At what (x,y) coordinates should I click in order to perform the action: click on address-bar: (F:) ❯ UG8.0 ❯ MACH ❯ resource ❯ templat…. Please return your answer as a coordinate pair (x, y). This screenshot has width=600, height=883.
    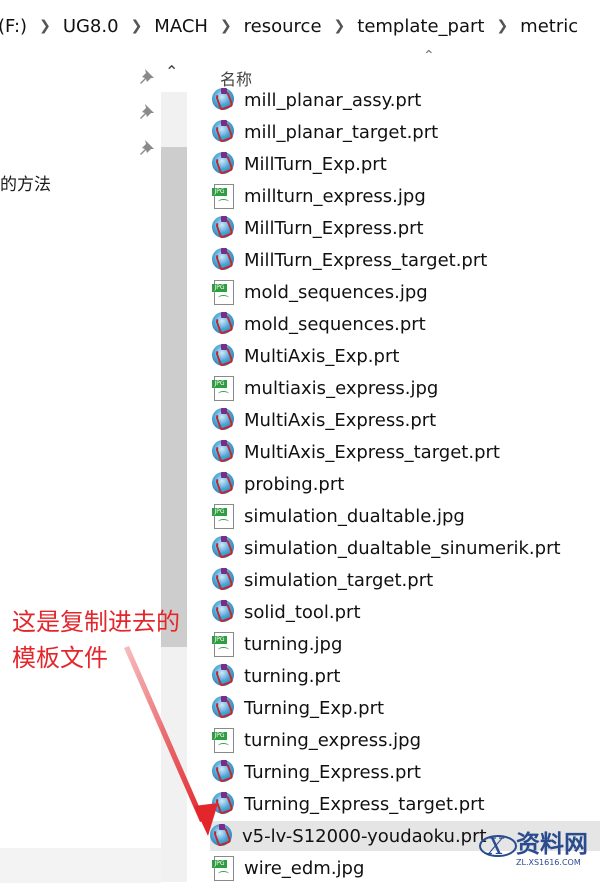
    Looking at the image, I should click on (300, 26).